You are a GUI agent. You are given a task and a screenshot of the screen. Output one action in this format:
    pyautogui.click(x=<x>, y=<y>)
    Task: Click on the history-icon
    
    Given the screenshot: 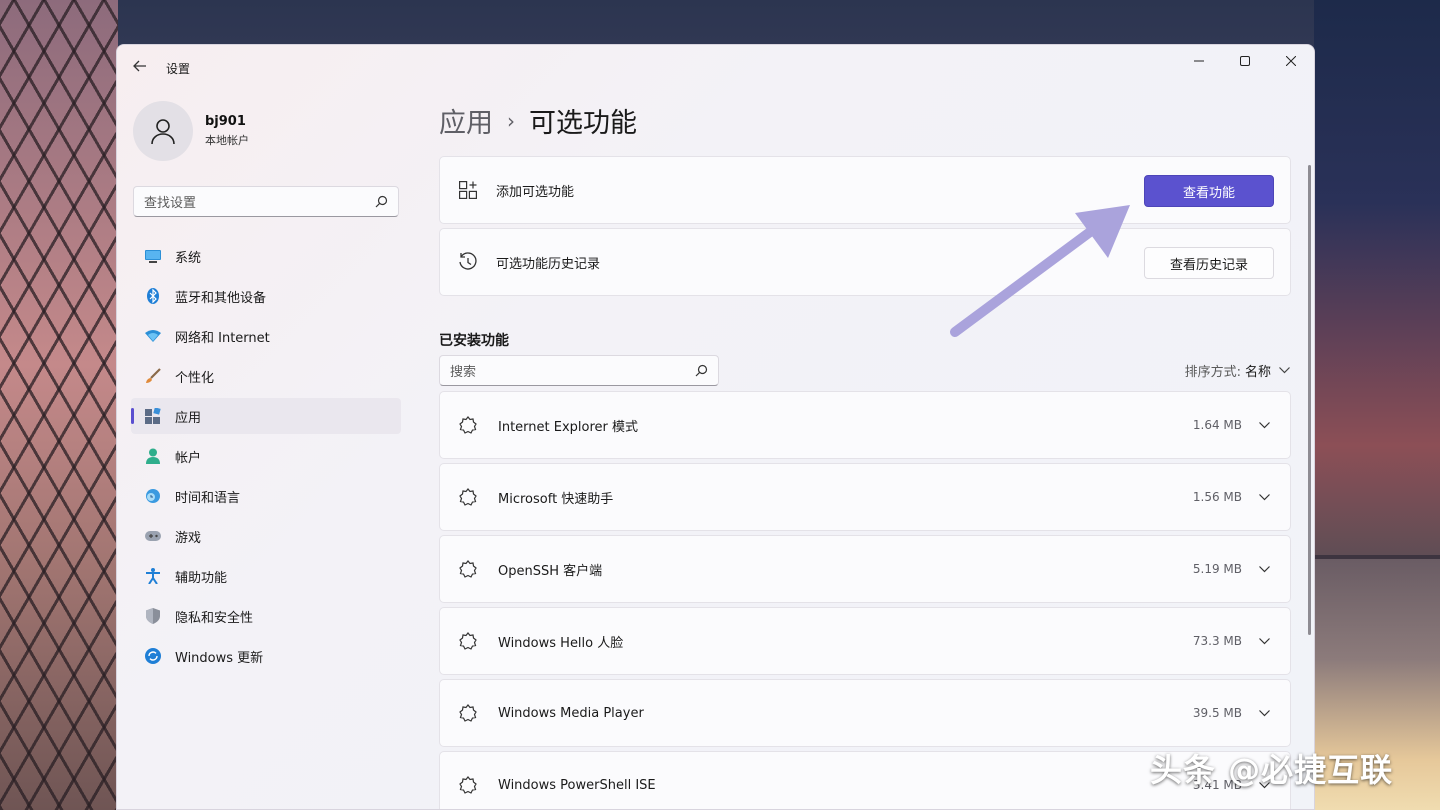 What is the action you would take?
    pyautogui.click(x=468, y=262)
    